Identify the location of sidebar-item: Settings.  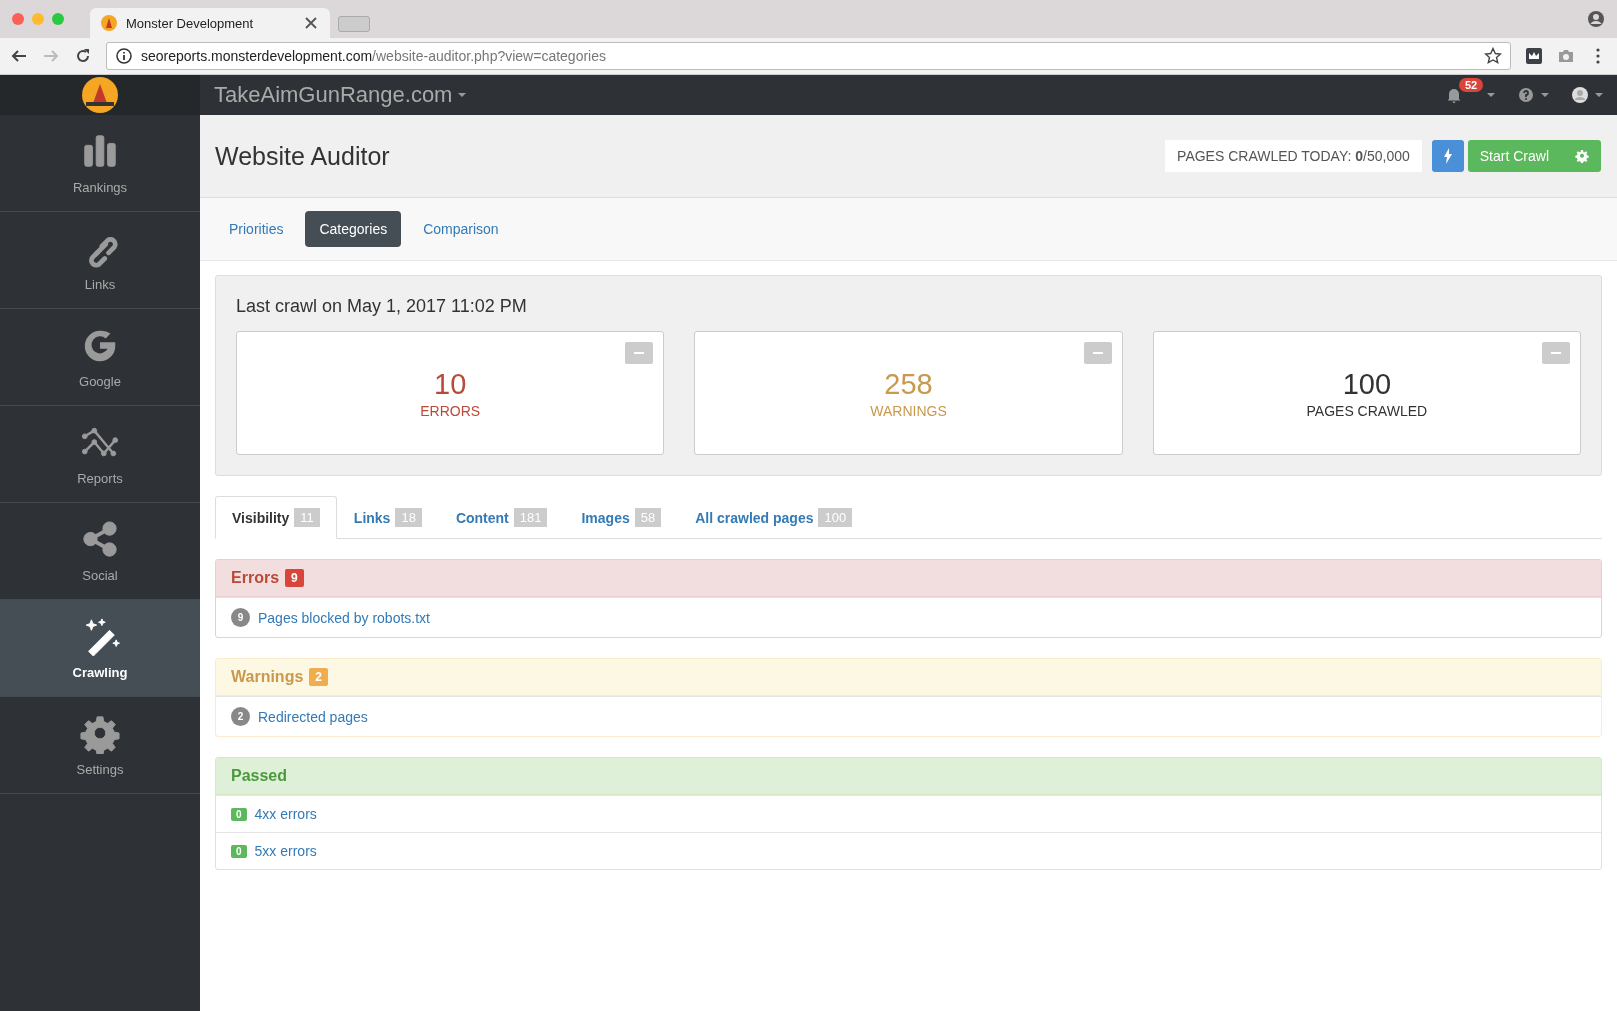
(100, 745).